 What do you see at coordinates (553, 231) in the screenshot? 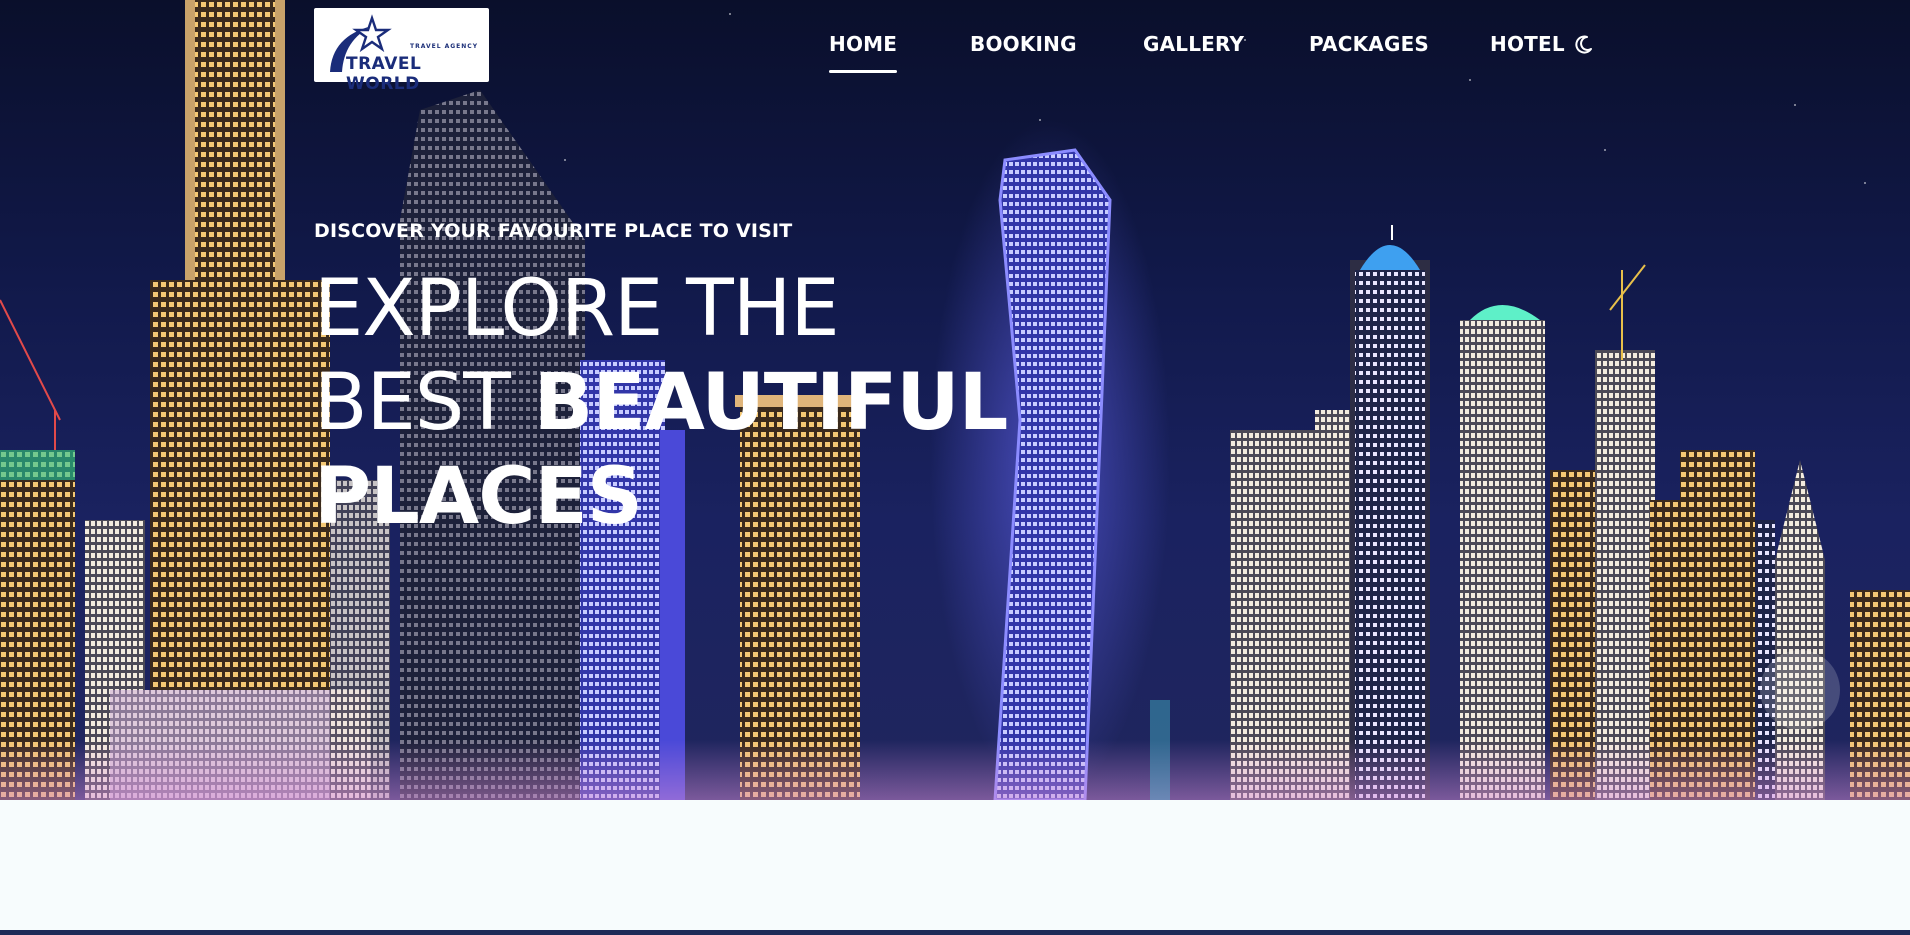
I see `hero-subtitle: DISCOVER YOUR FAVOURITE PLACE TO VISIT` at bounding box center [553, 231].